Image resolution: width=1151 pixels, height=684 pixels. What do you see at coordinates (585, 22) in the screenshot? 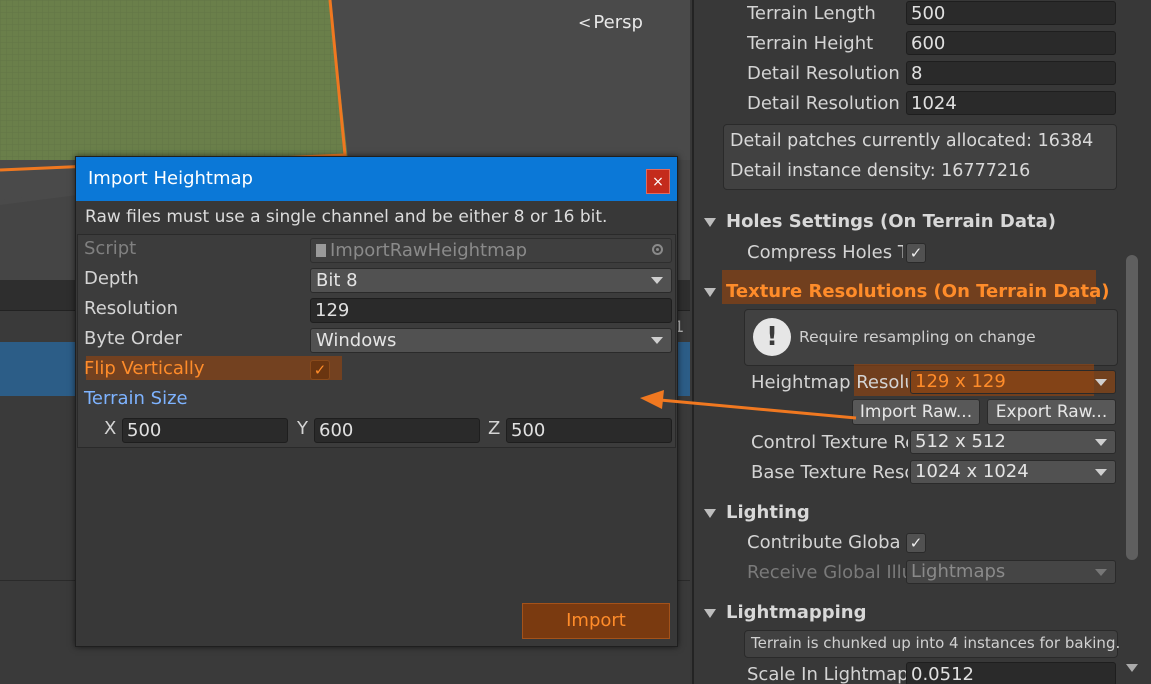
I see `persp-arrow-icon: <` at bounding box center [585, 22].